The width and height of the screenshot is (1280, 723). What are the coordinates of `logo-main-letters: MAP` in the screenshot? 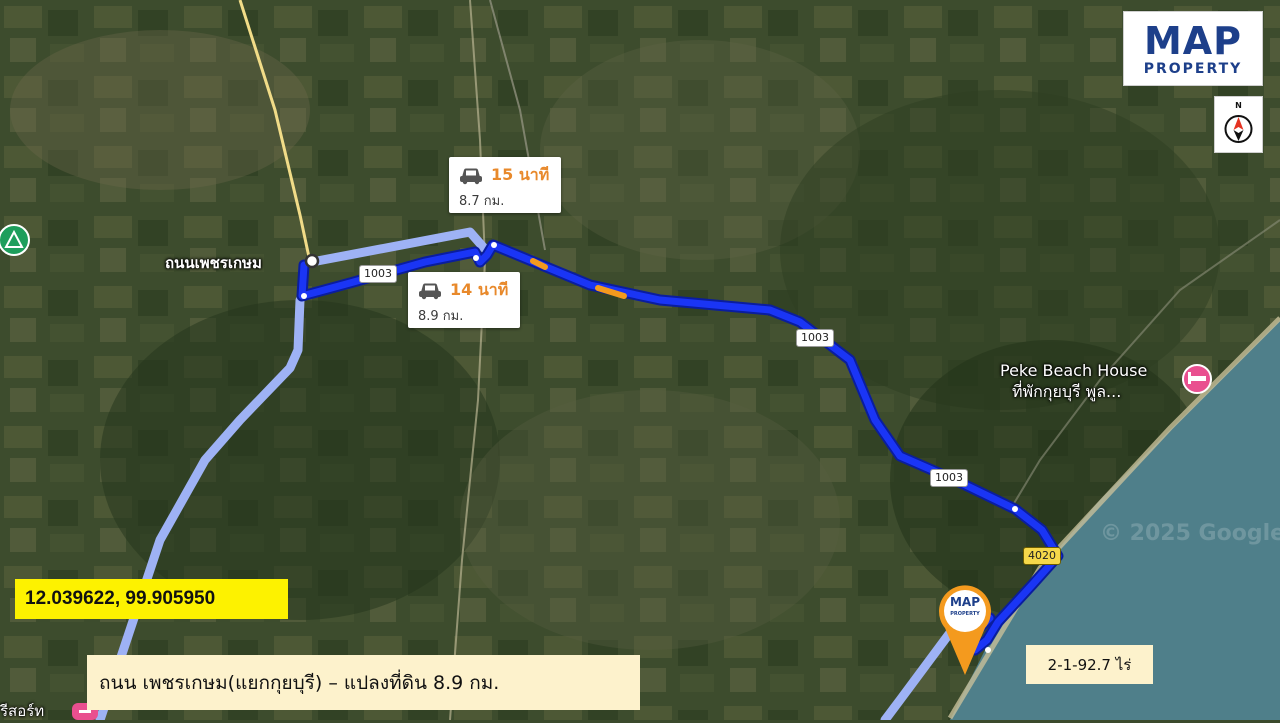 It's located at (1193, 40).